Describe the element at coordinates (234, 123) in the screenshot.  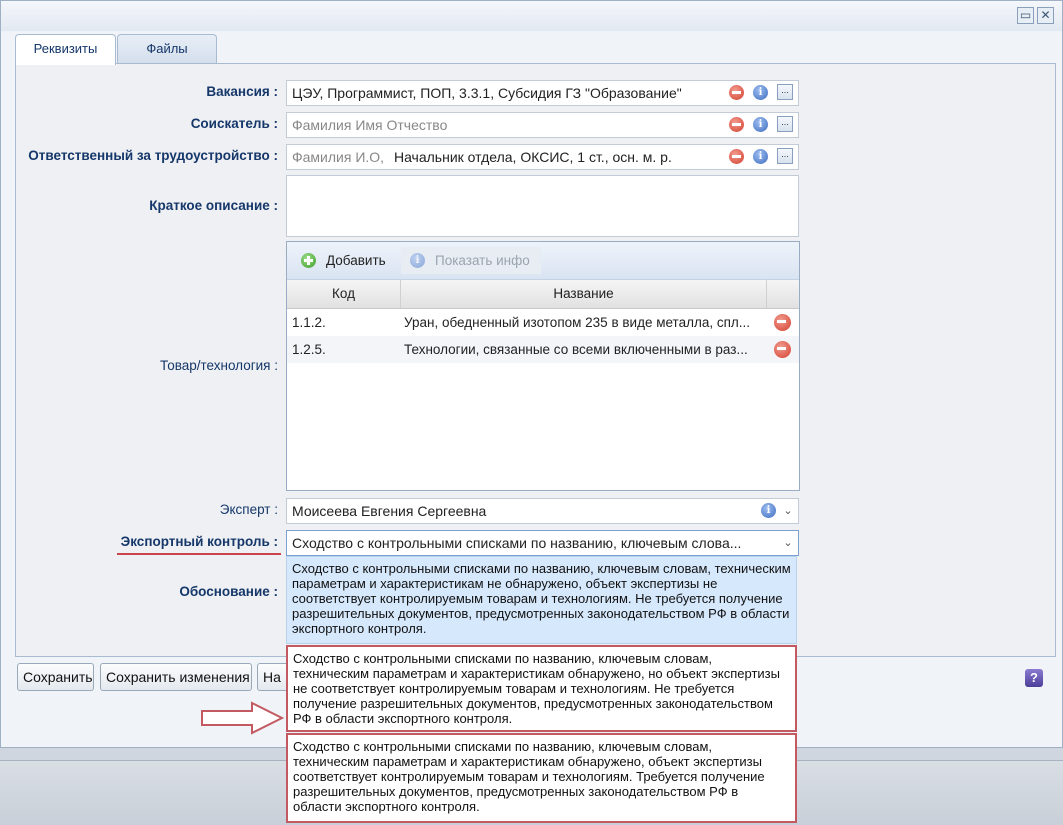
I see `applicant-label: Соискатель :` at that location.